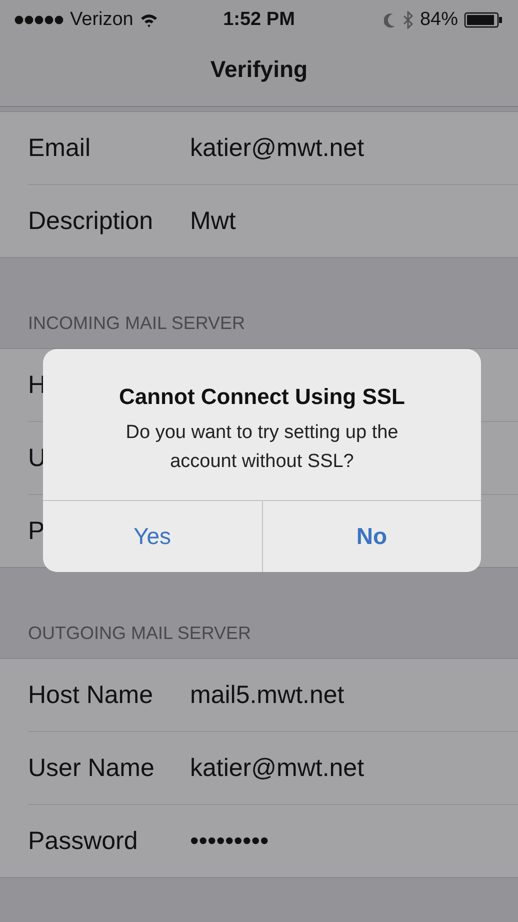  I want to click on alert-button: No, so click(371, 536).